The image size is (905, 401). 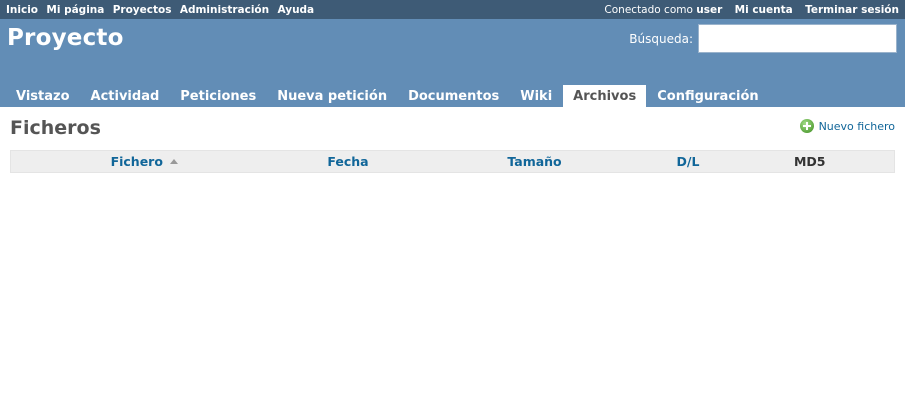 I want to click on new-file-link: Nuevo fichero, so click(x=857, y=126).